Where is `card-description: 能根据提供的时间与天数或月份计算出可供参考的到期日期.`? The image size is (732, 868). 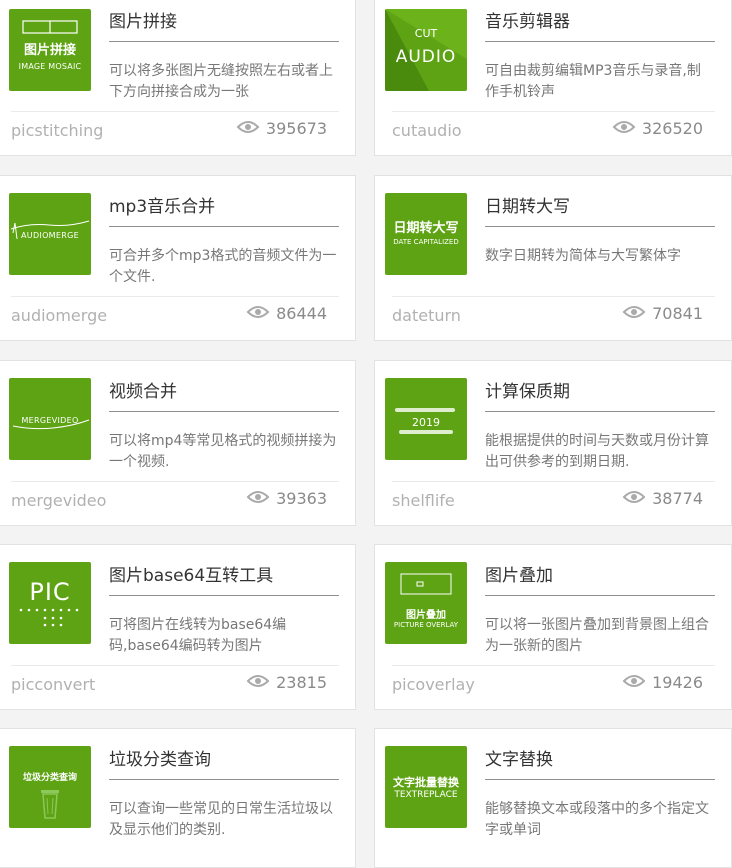
card-description: 能根据提供的时间与天数或月份计算出可供参考的到期日期. is located at coordinates (597, 451).